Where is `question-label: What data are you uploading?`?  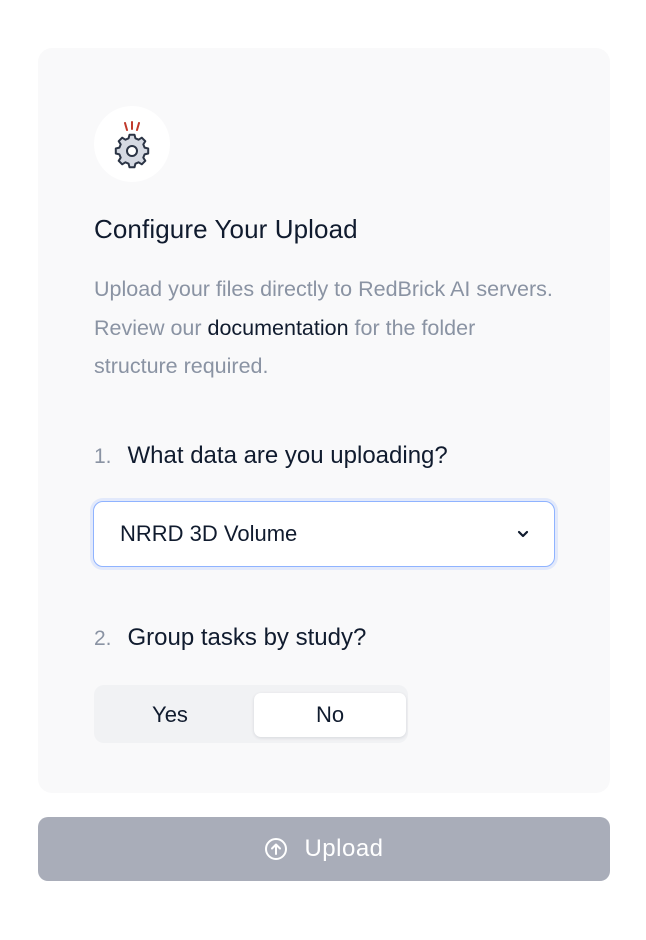 question-label: What data are you uploading? is located at coordinates (287, 455).